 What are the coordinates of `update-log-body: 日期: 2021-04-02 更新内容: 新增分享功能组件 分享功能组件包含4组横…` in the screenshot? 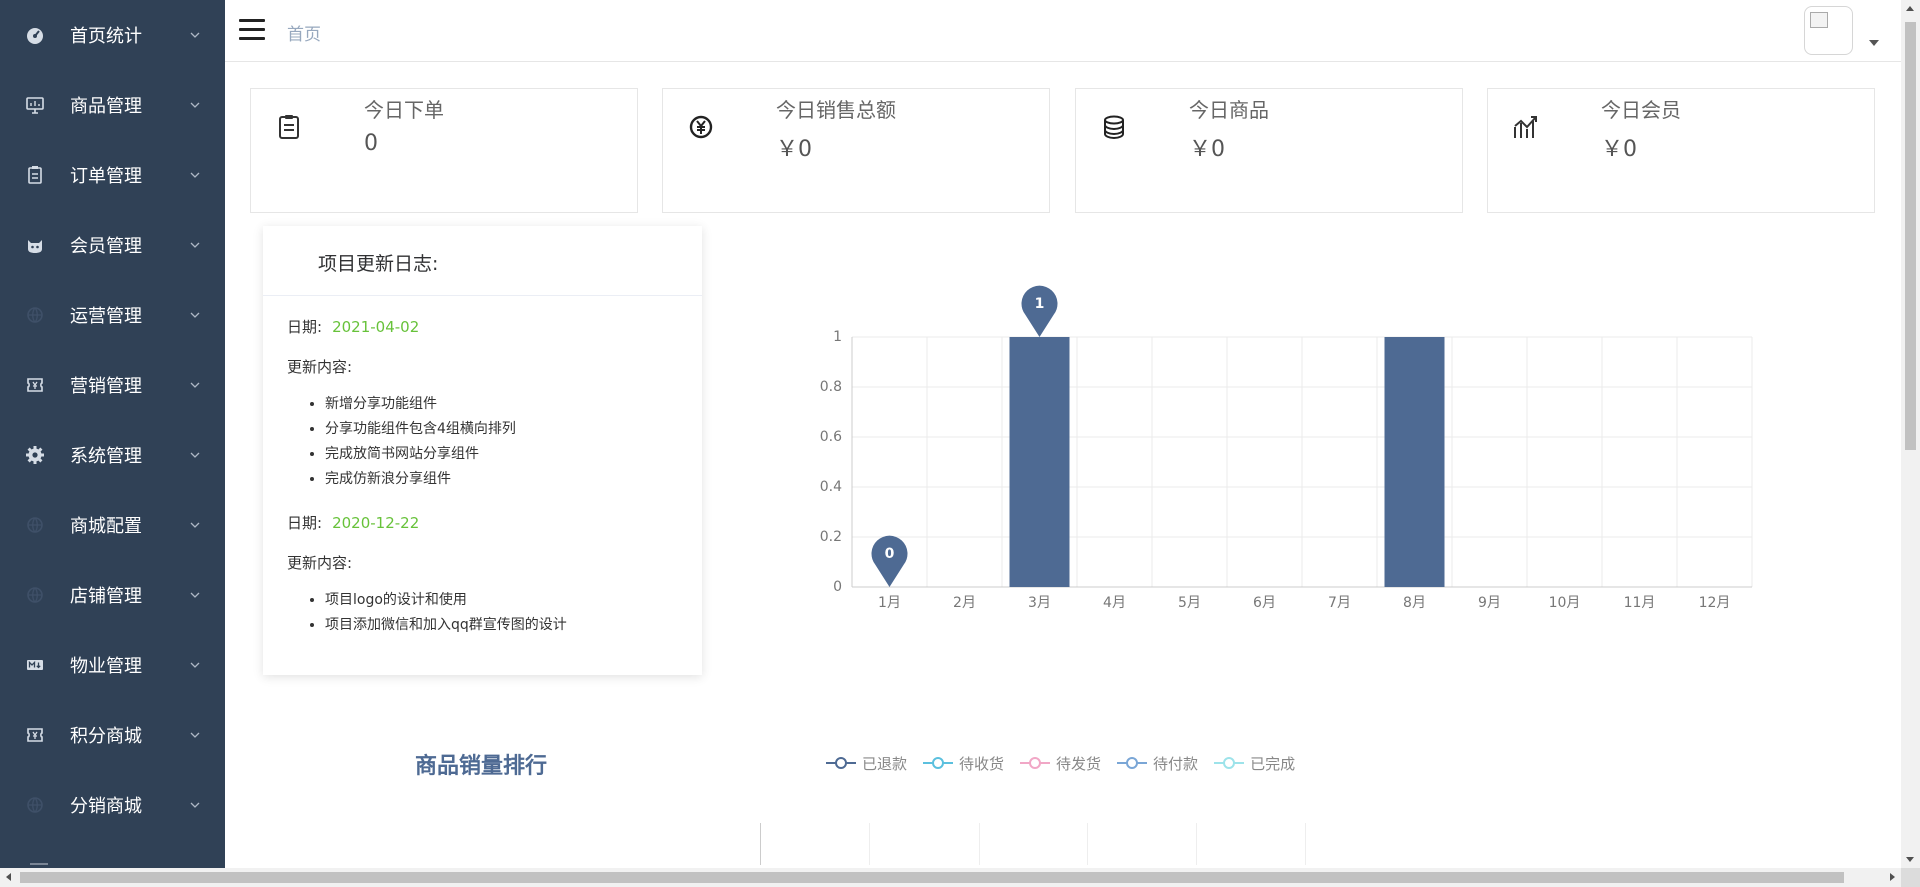 It's located at (482, 476).